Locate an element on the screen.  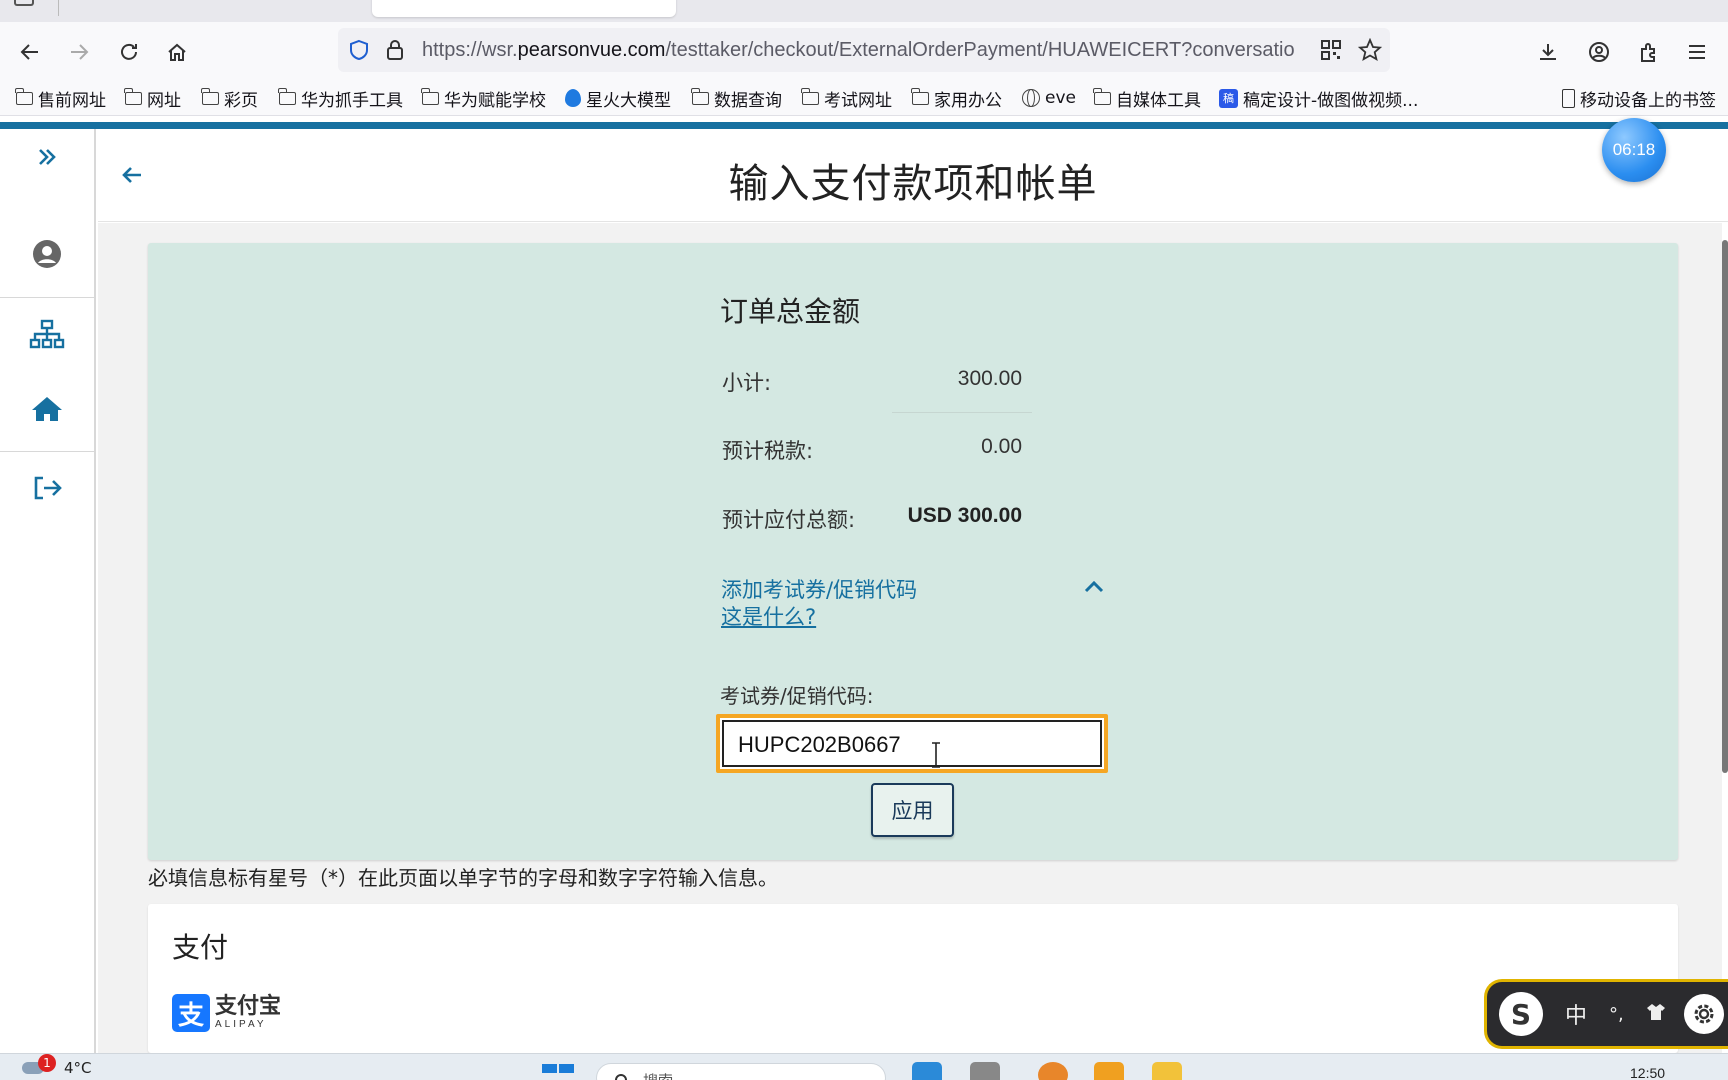
page-scrollbar is located at coordinates (1725, 506).